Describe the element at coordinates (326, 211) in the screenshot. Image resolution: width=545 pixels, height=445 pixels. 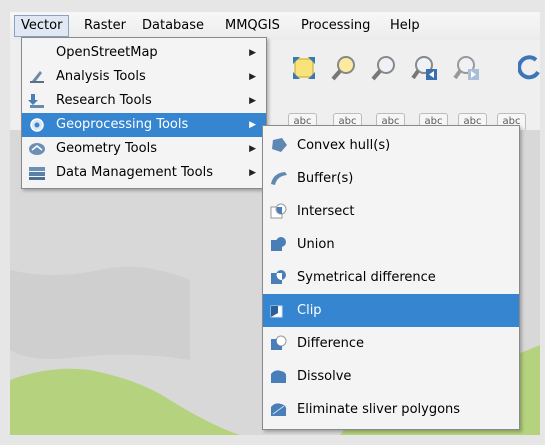
I see `menu-item-label: Intersect` at that location.